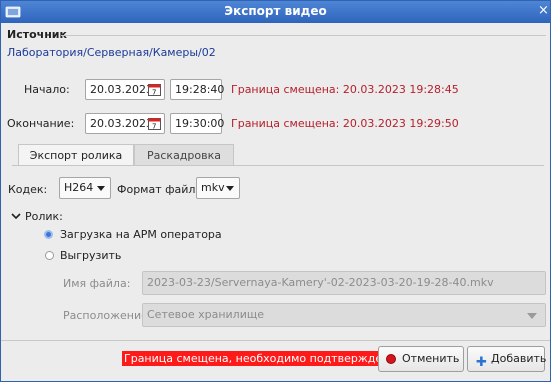 The image size is (551, 382). I want to click on source-path: Лаборатория/Серверная/Камеры/02, so click(111, 52).